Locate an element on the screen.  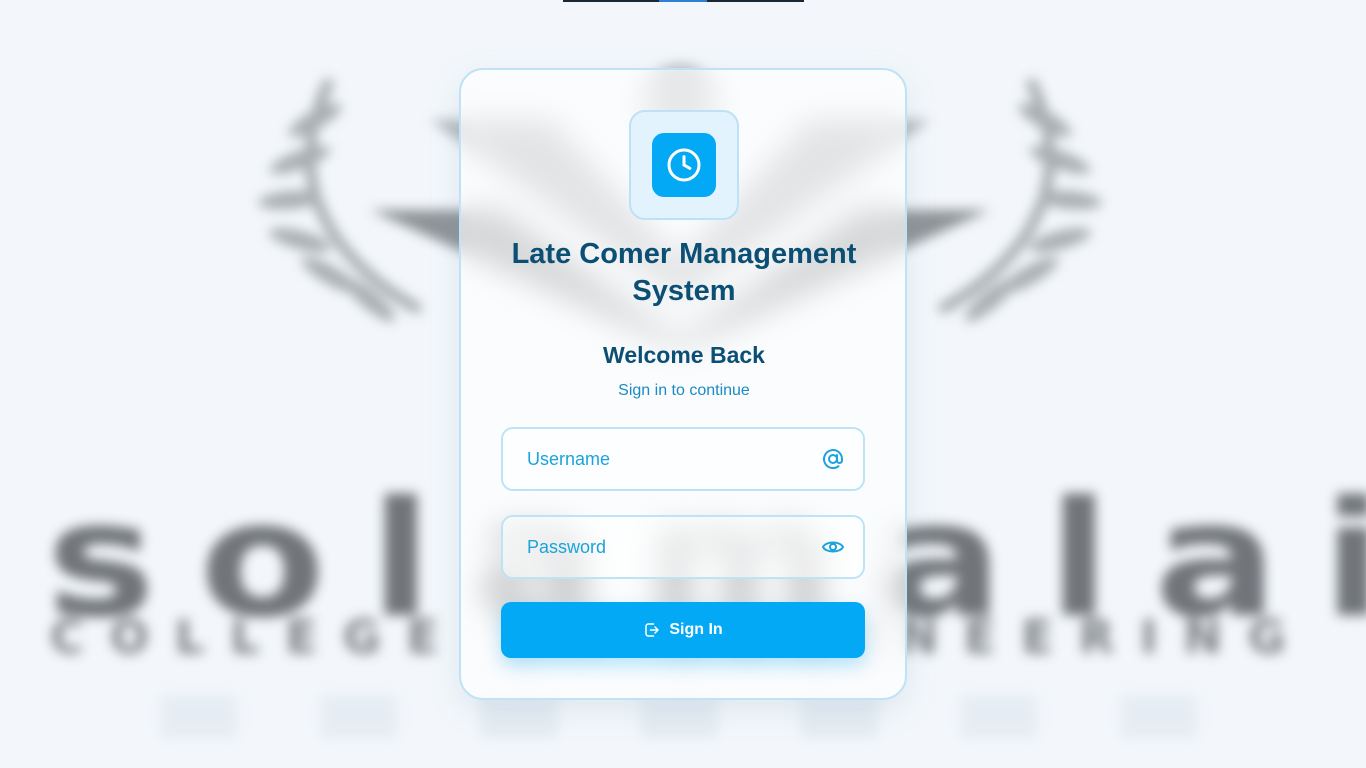
app-logo-tile is located at coordinates (684, 165).